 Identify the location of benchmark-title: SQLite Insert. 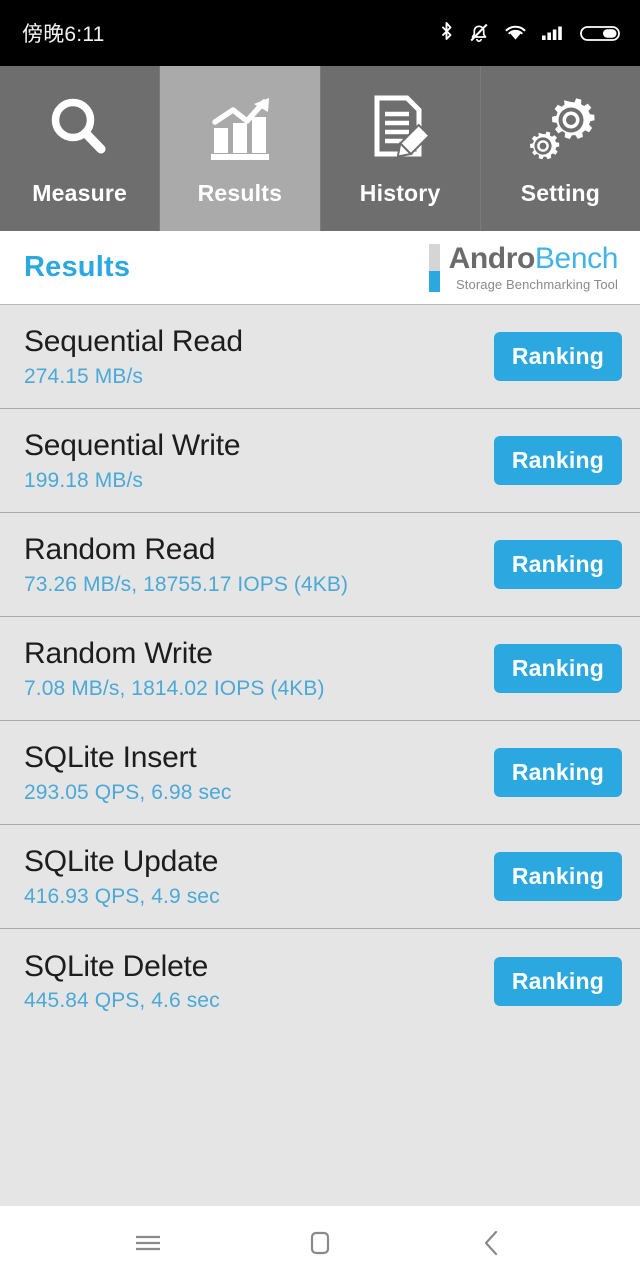
(110, 758).